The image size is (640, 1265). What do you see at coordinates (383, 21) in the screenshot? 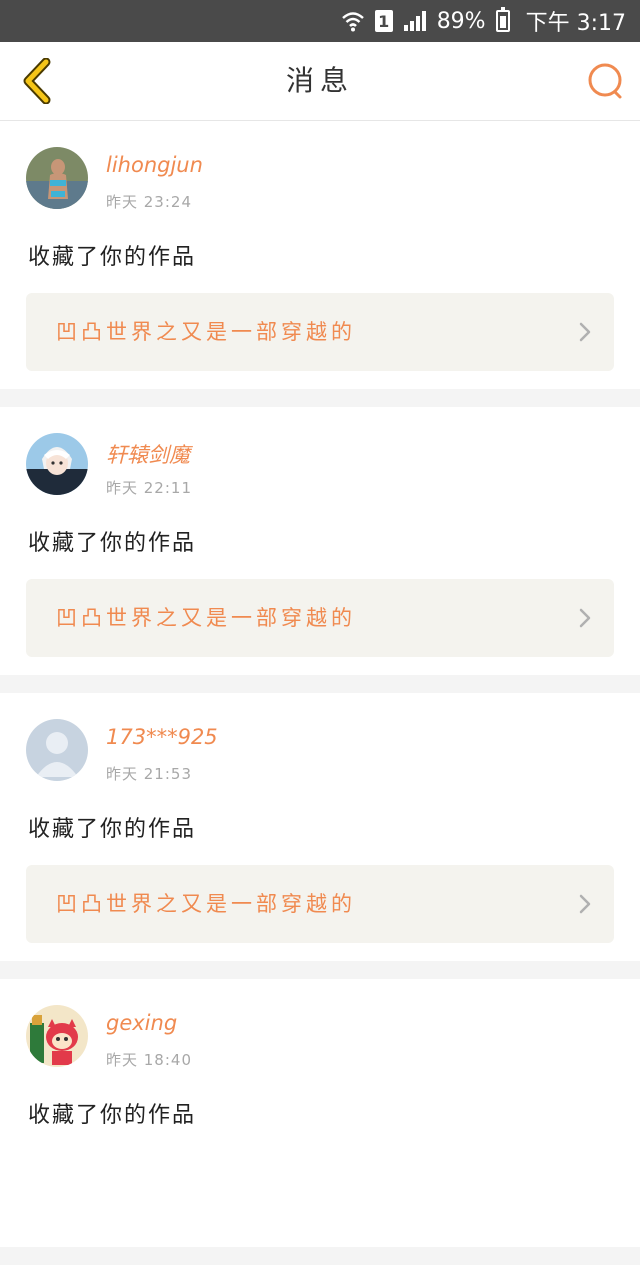
I see `sim-slot-badge: 1` at bounding box center [383, 21].